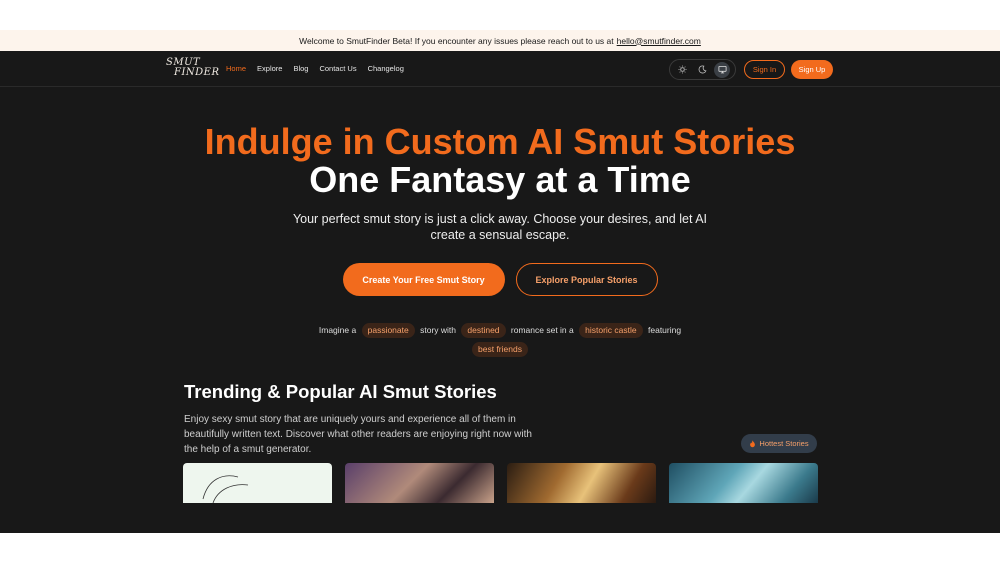  I want to click on prompt-text-3: romance set in a, so click(542, 330).